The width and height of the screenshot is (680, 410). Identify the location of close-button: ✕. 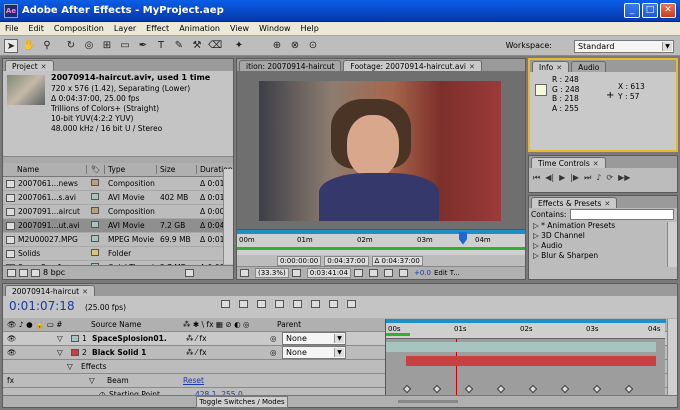
(668, 10).